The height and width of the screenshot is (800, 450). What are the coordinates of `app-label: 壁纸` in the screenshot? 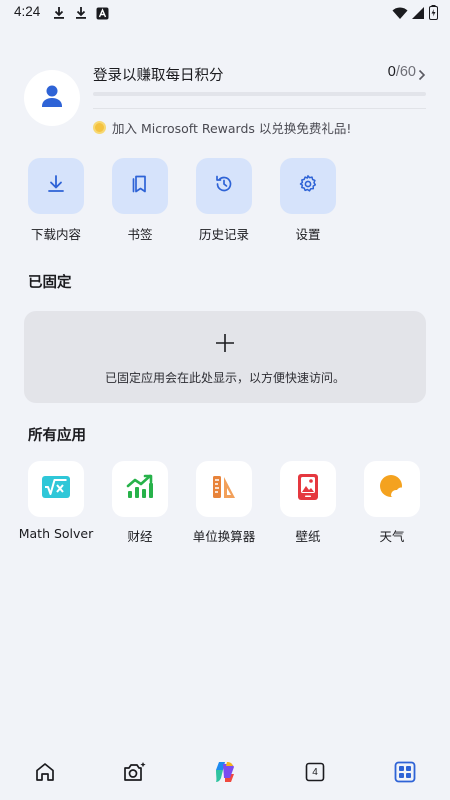 It's located at (308, 536).